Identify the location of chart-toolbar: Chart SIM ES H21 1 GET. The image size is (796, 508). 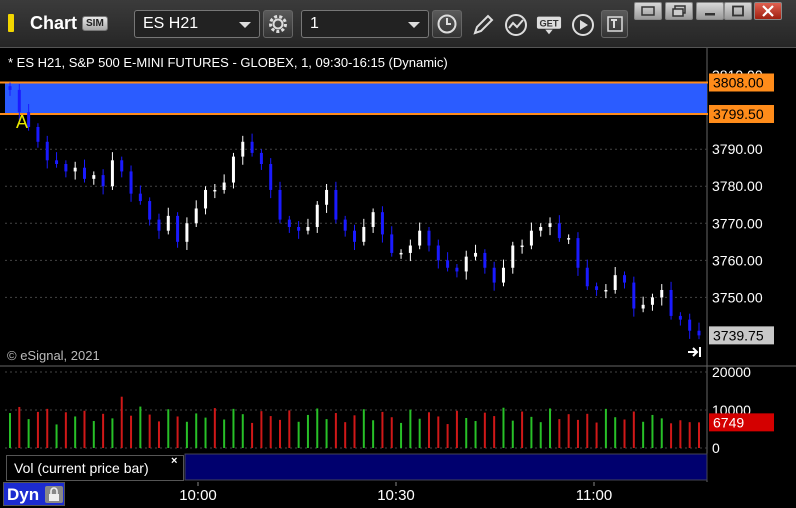
(398, 24).